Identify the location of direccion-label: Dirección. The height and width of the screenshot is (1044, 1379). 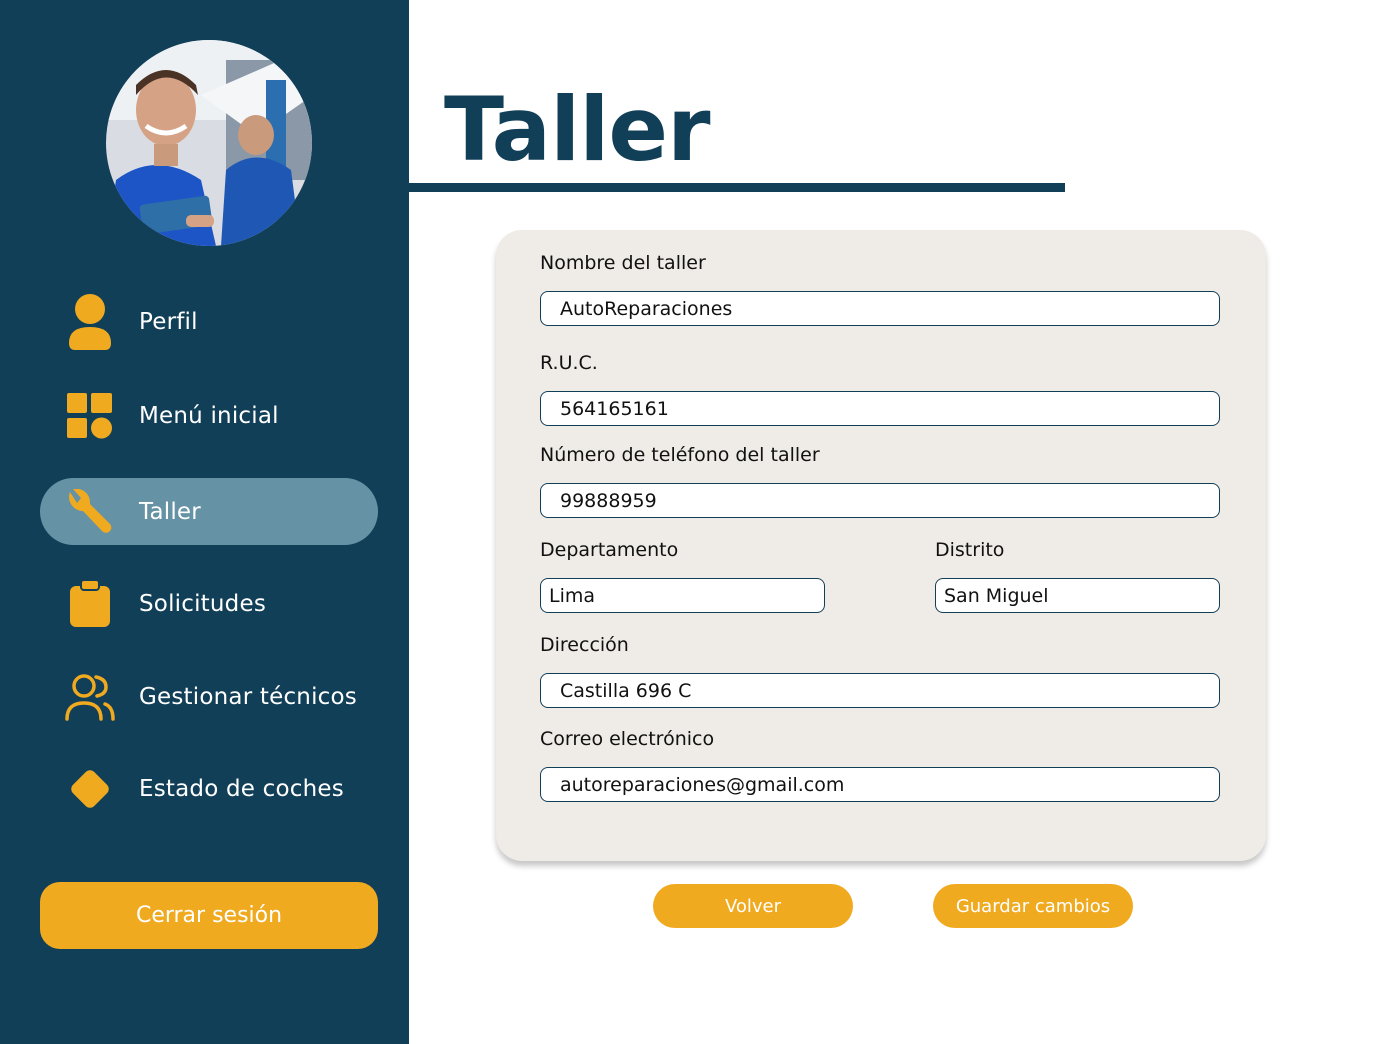
(584, 645).